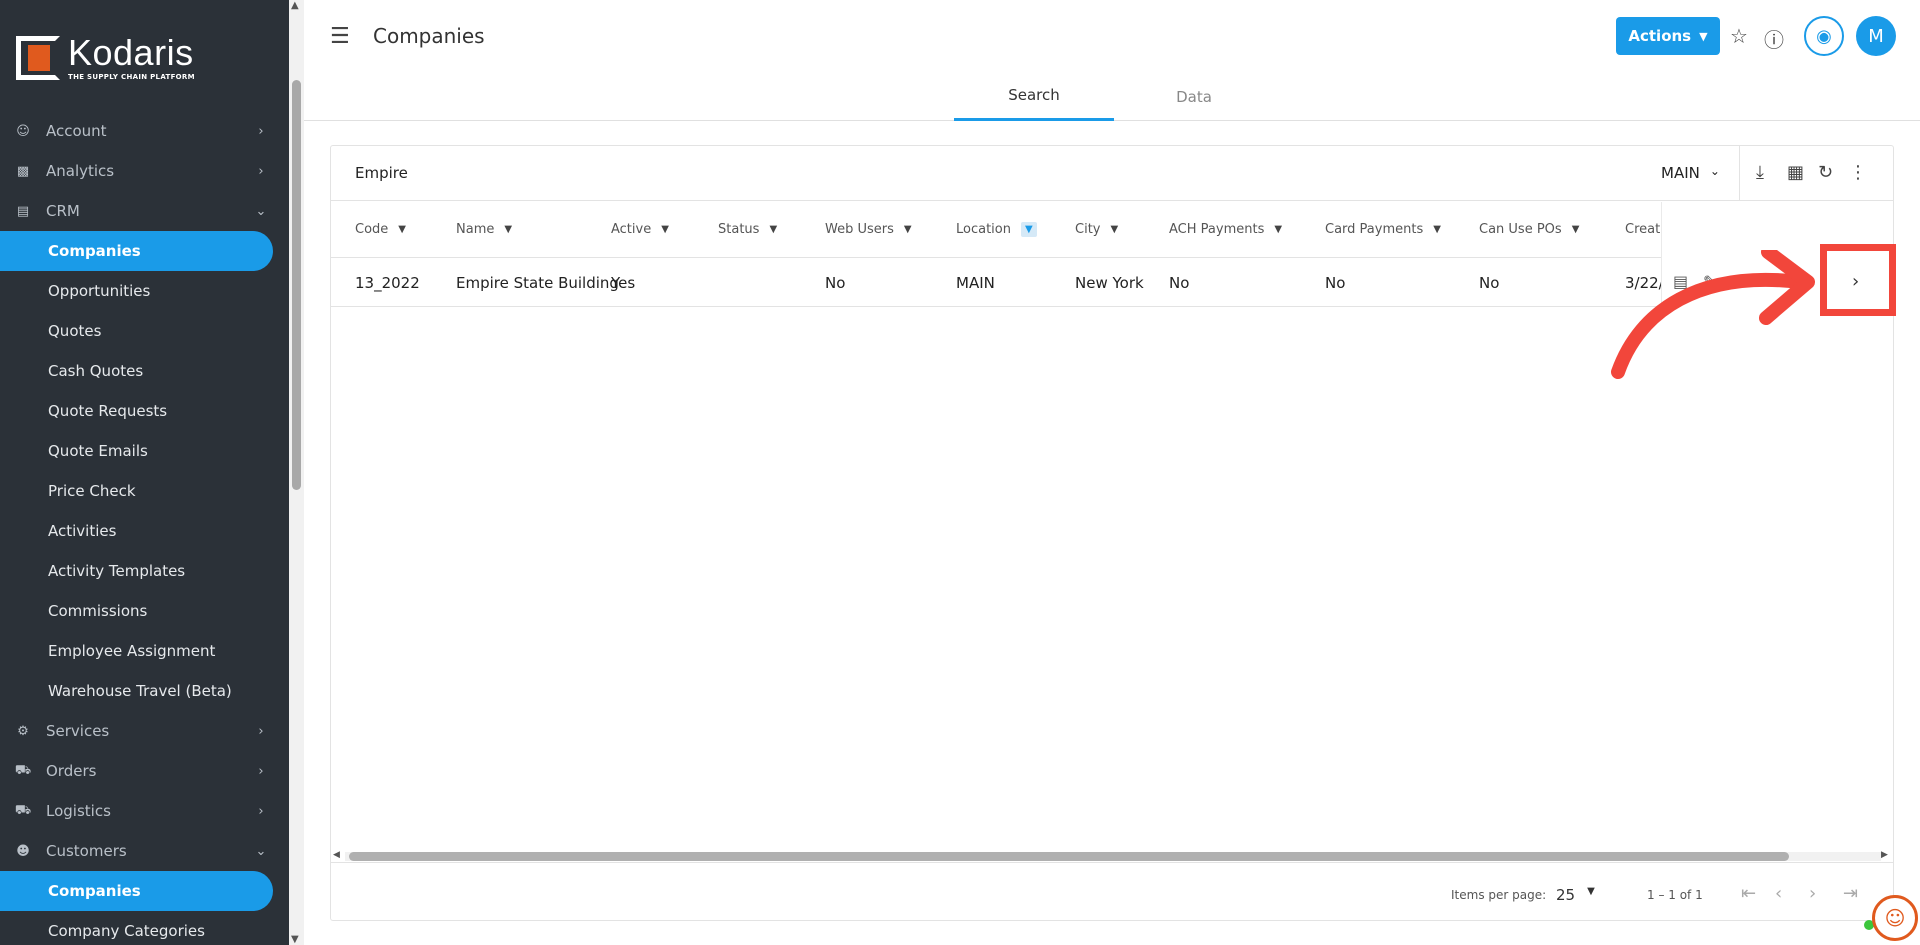 The width and height of the screenshot is (1920, 945). What do you see at coordinates (136, 331) in the screenshot?
I see `sidebar-item-quotes: Quotes` at bounding box center [136, 331].